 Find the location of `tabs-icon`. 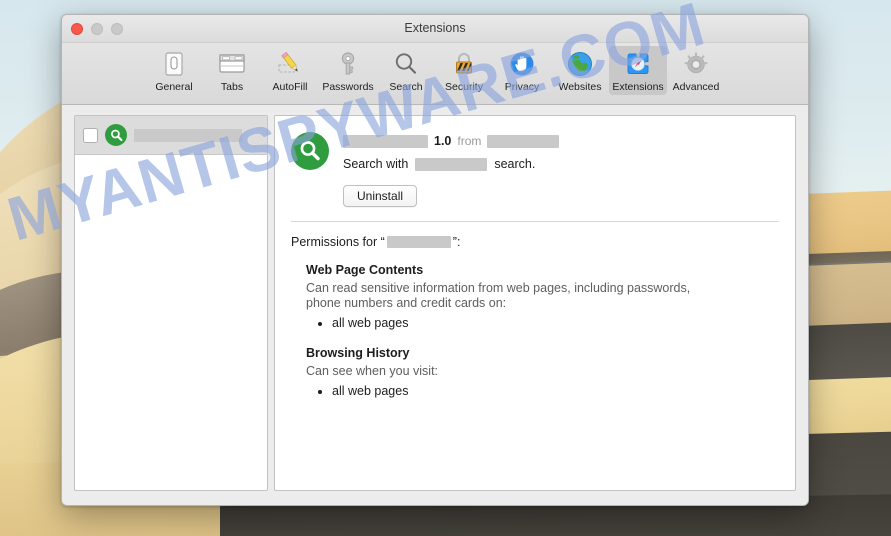

tabs-icon is located at coordinates (232, 64).